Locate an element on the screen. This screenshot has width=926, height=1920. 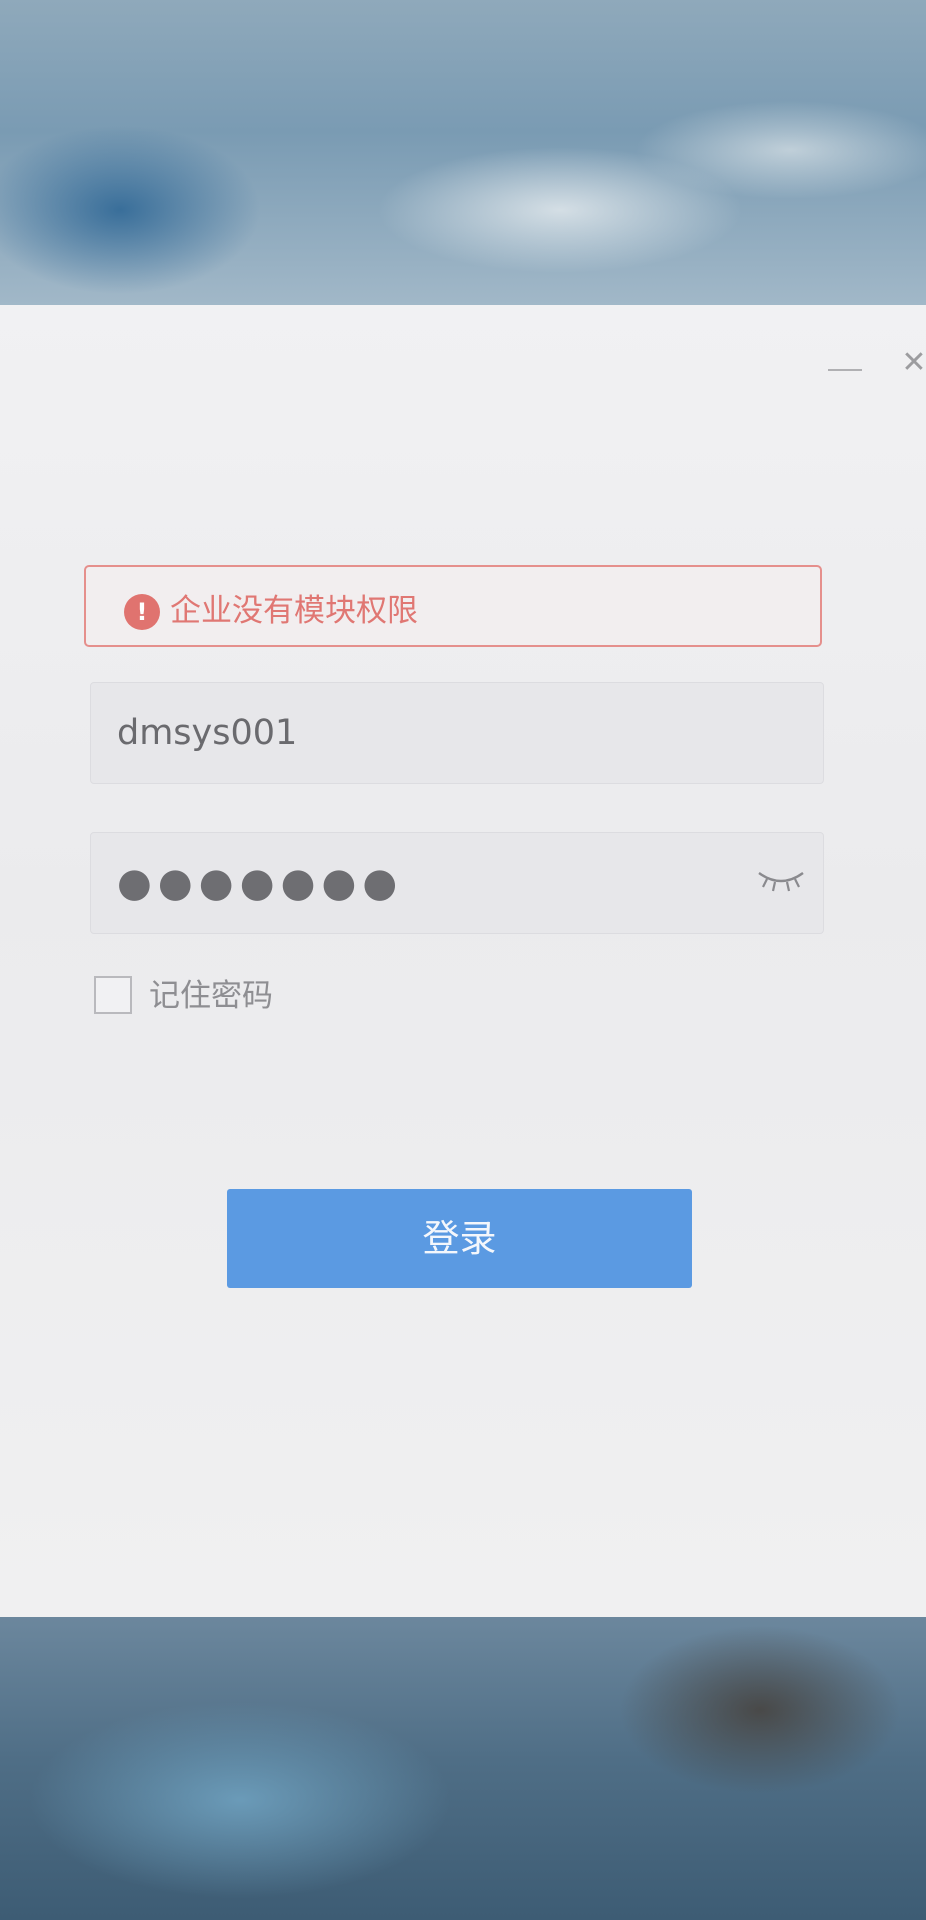
close-icon: ✕ is located at coordinates (911, 363).